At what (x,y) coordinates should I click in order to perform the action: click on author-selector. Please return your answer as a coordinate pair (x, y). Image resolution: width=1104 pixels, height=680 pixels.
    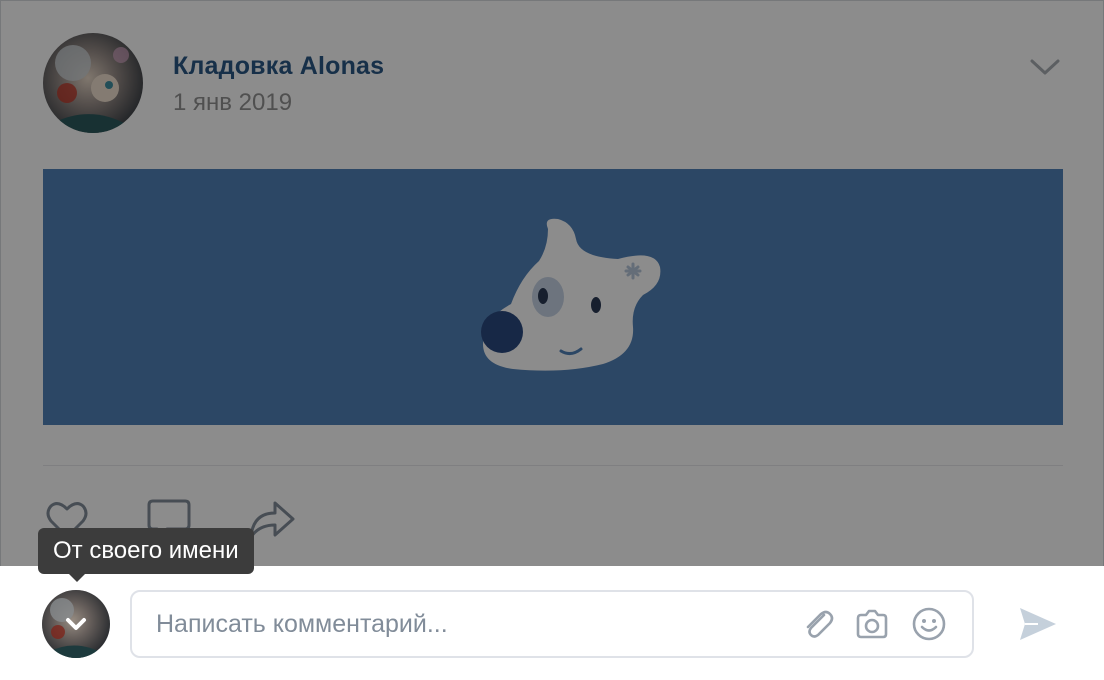
    Looking at the image, I should click on (76, 624).